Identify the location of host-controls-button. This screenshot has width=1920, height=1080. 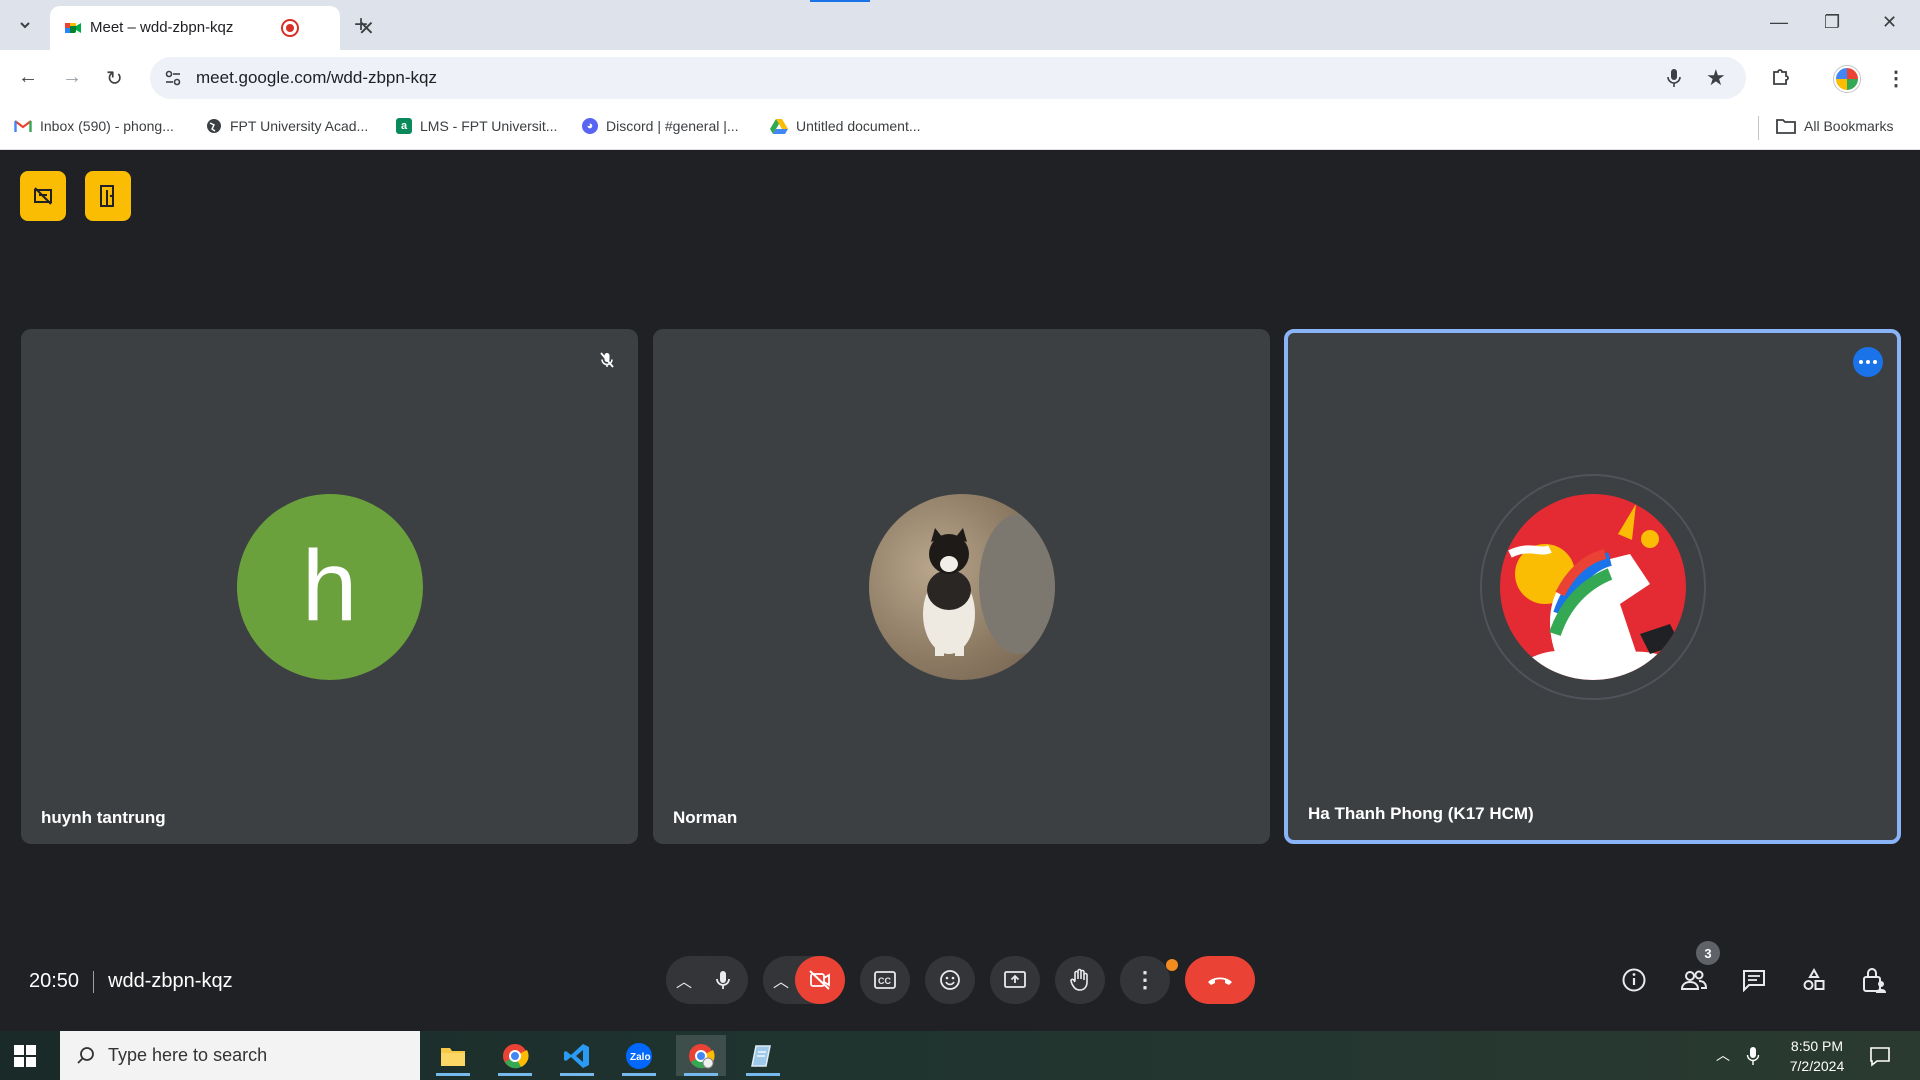
(43, 196).